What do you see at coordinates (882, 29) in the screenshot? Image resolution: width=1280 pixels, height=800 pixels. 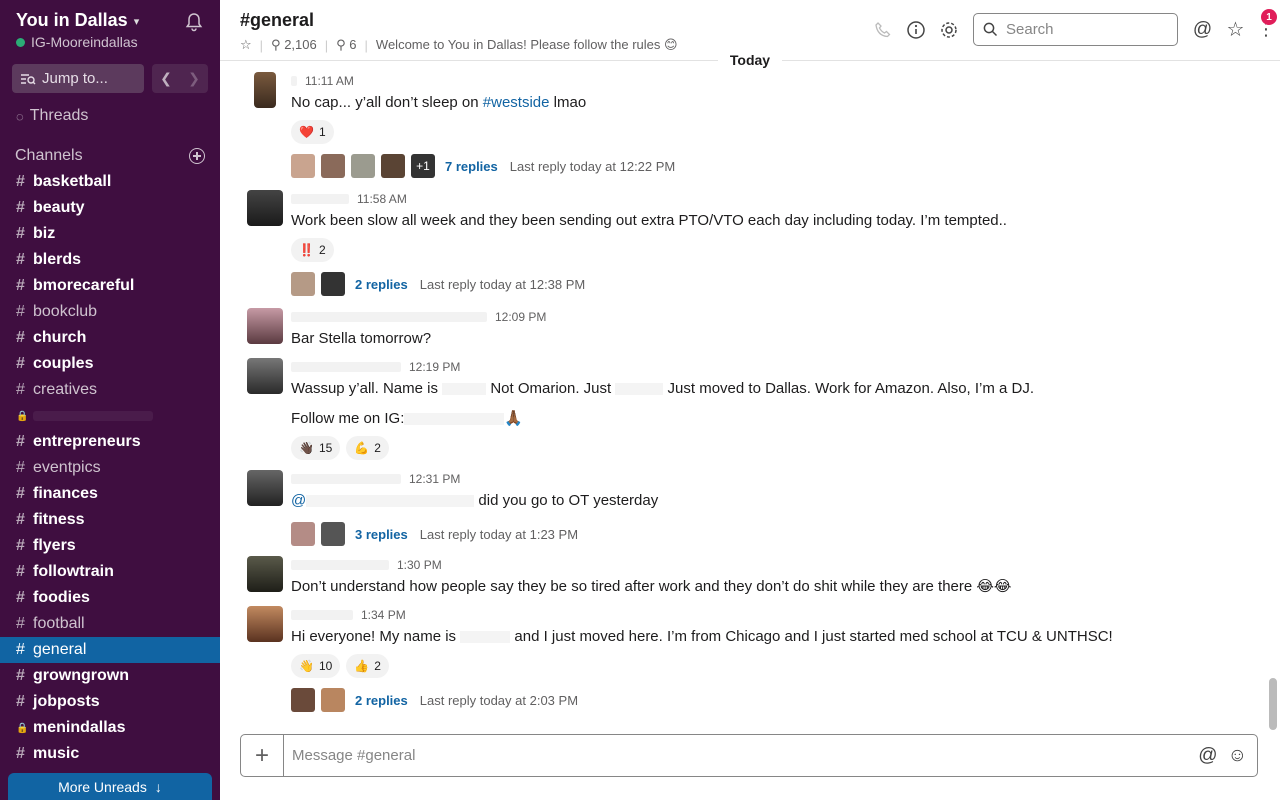 I see `call-icon` at bounding box center [882, 29].